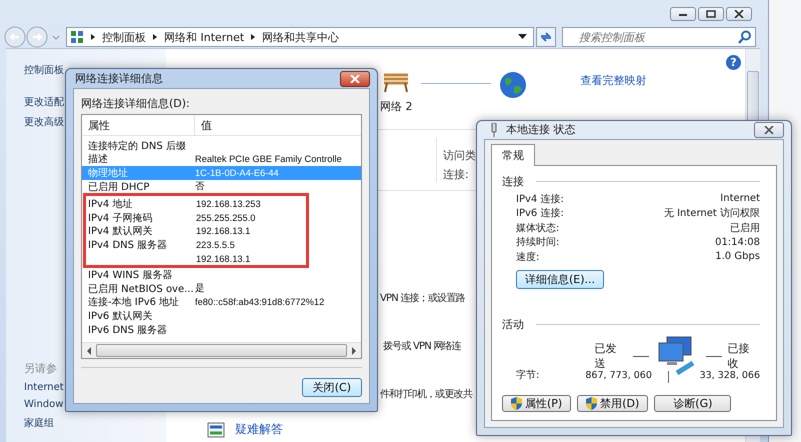 This screenshot has height=442, width=801. Describe the element at coordinates (737, 242) in the screenshot. I see `field-value: 01:14:08` at that location.